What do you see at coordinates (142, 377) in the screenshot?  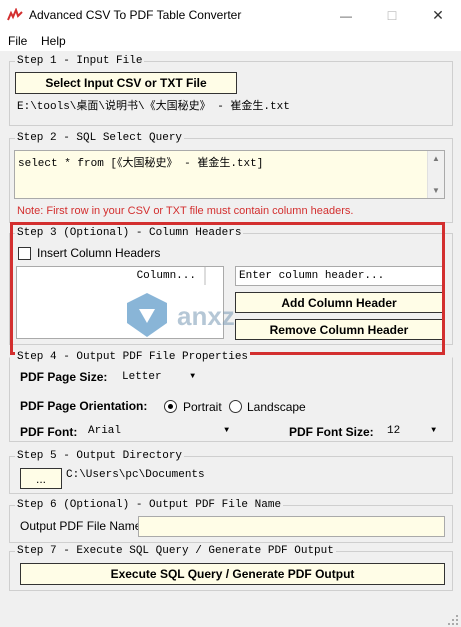 I see `page-size-value: Letter` at bounding box center [142, 377].